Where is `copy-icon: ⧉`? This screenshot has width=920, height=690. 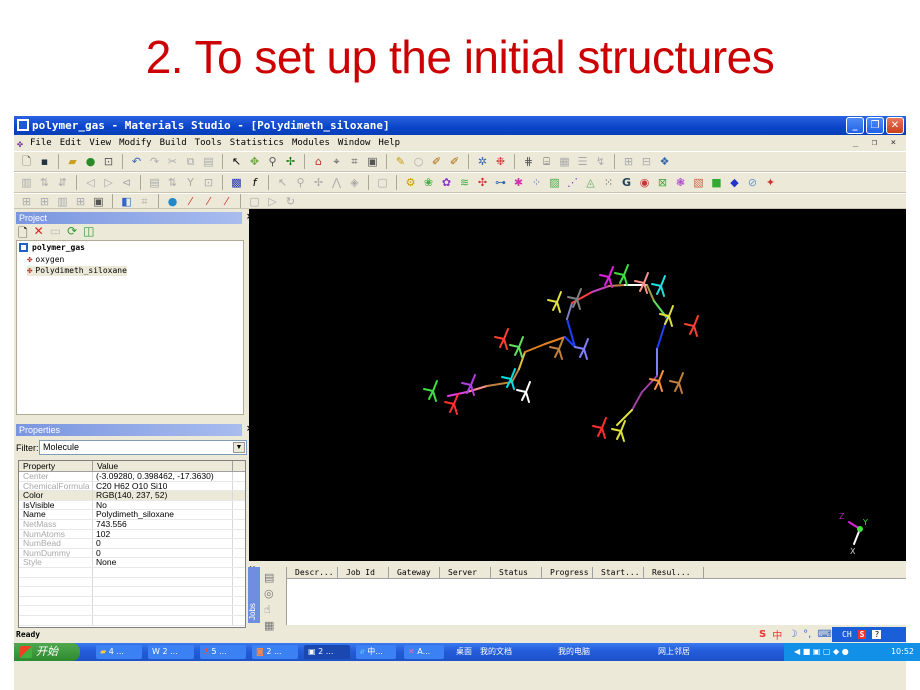 copy-icon: ⧉ is located at coordinates (190, 161).